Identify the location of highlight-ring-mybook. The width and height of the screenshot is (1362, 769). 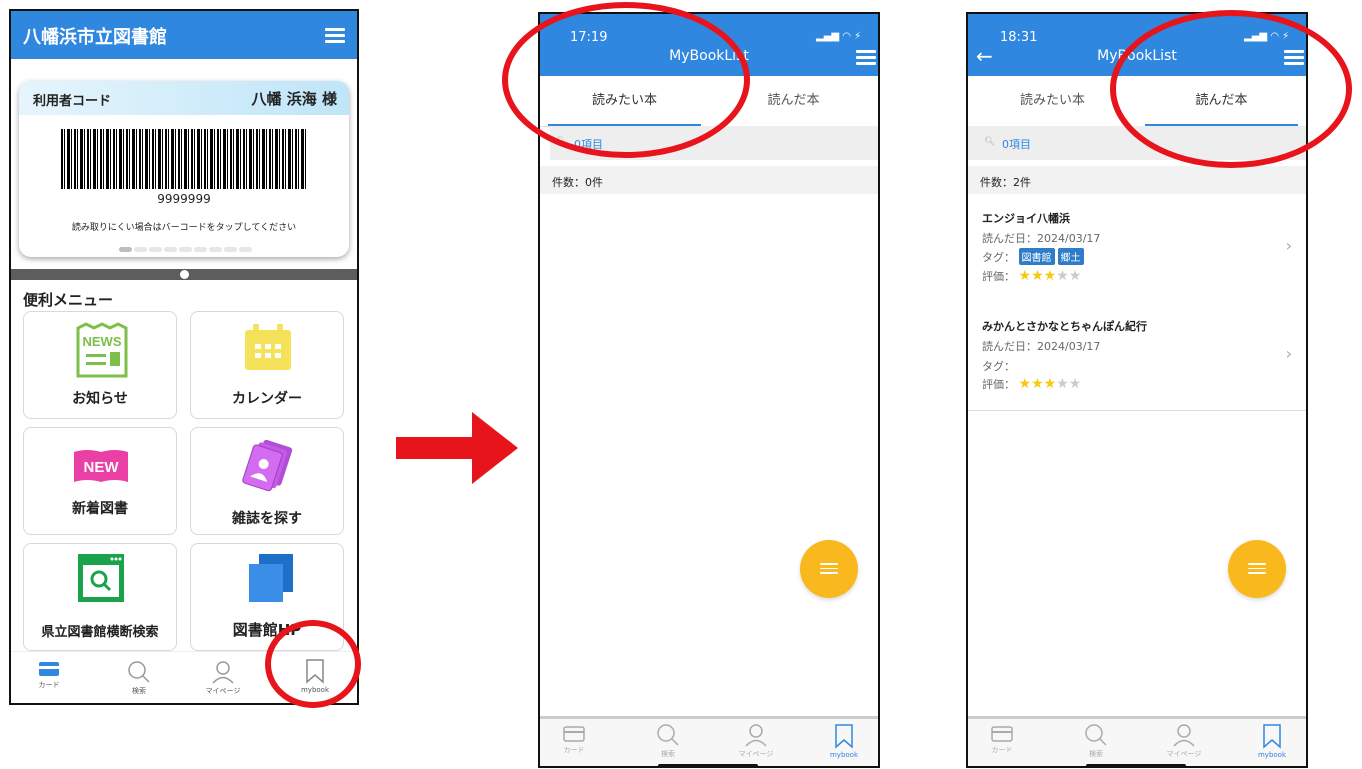
(313, 664).